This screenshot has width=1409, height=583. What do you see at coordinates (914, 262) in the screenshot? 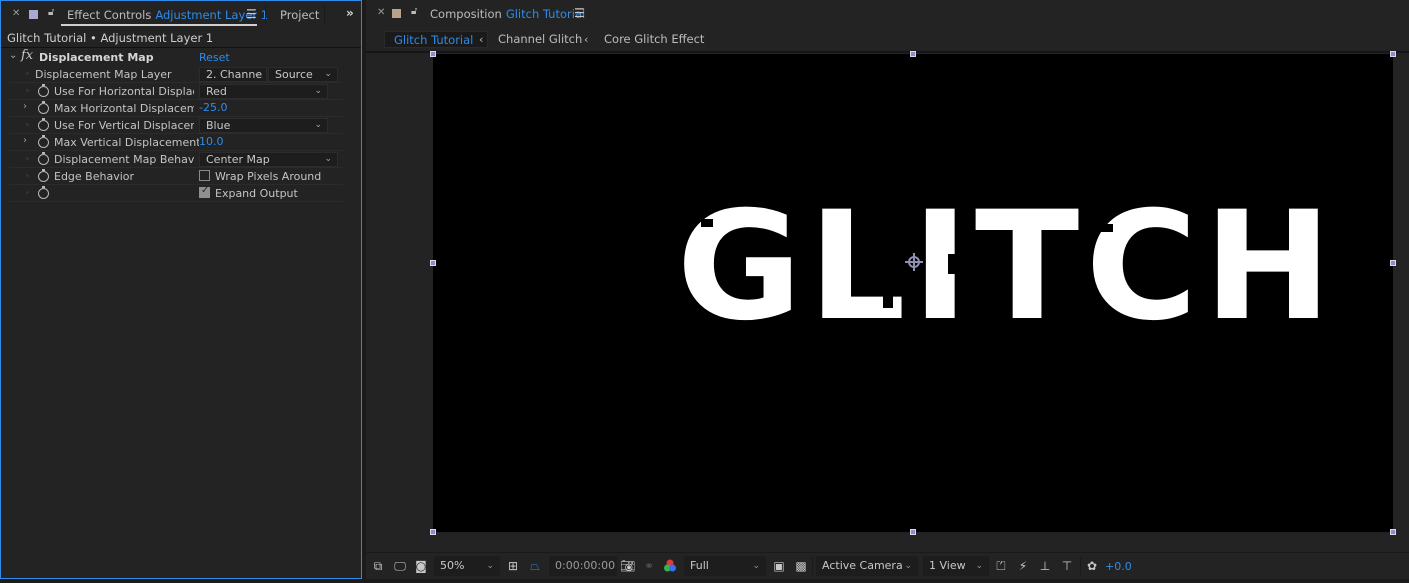
I see `anchor-point-icon` at bounding box center [914, 262].